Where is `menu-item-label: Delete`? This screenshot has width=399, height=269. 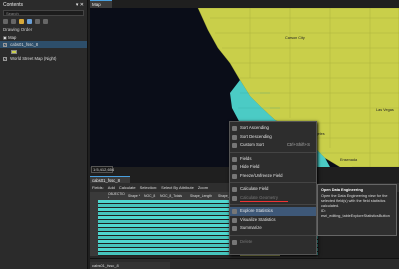
menu-item-label: Delete is located at coordinates (246, 241).